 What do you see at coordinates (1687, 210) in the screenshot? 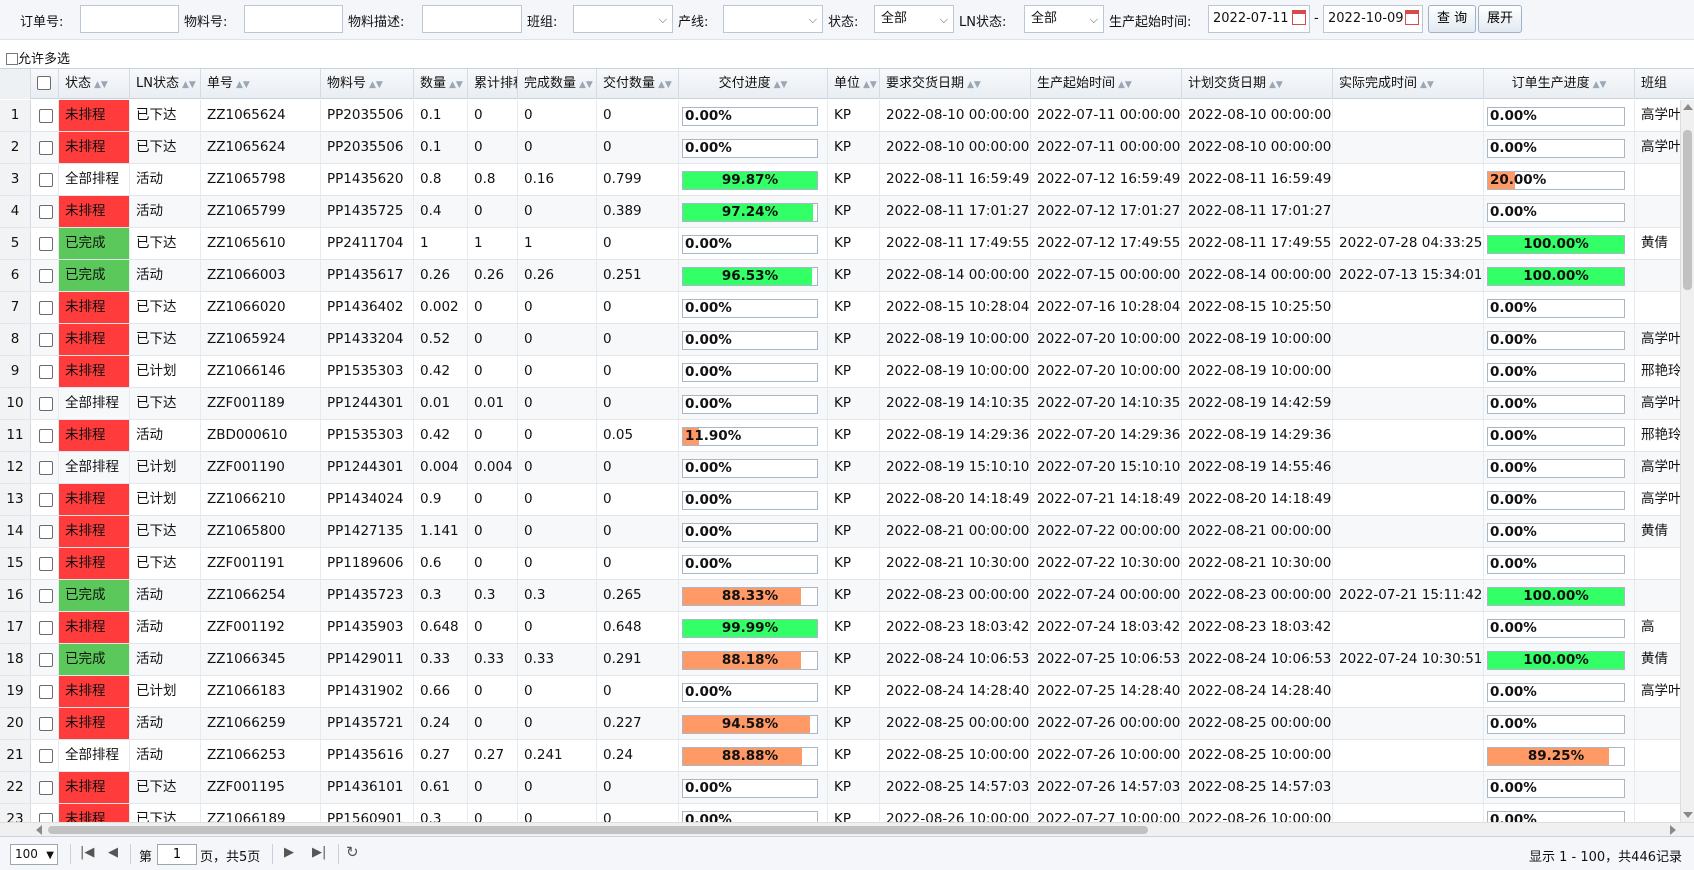
I see `vertical-scroll-thumb` at bounding box center [1687, 210].